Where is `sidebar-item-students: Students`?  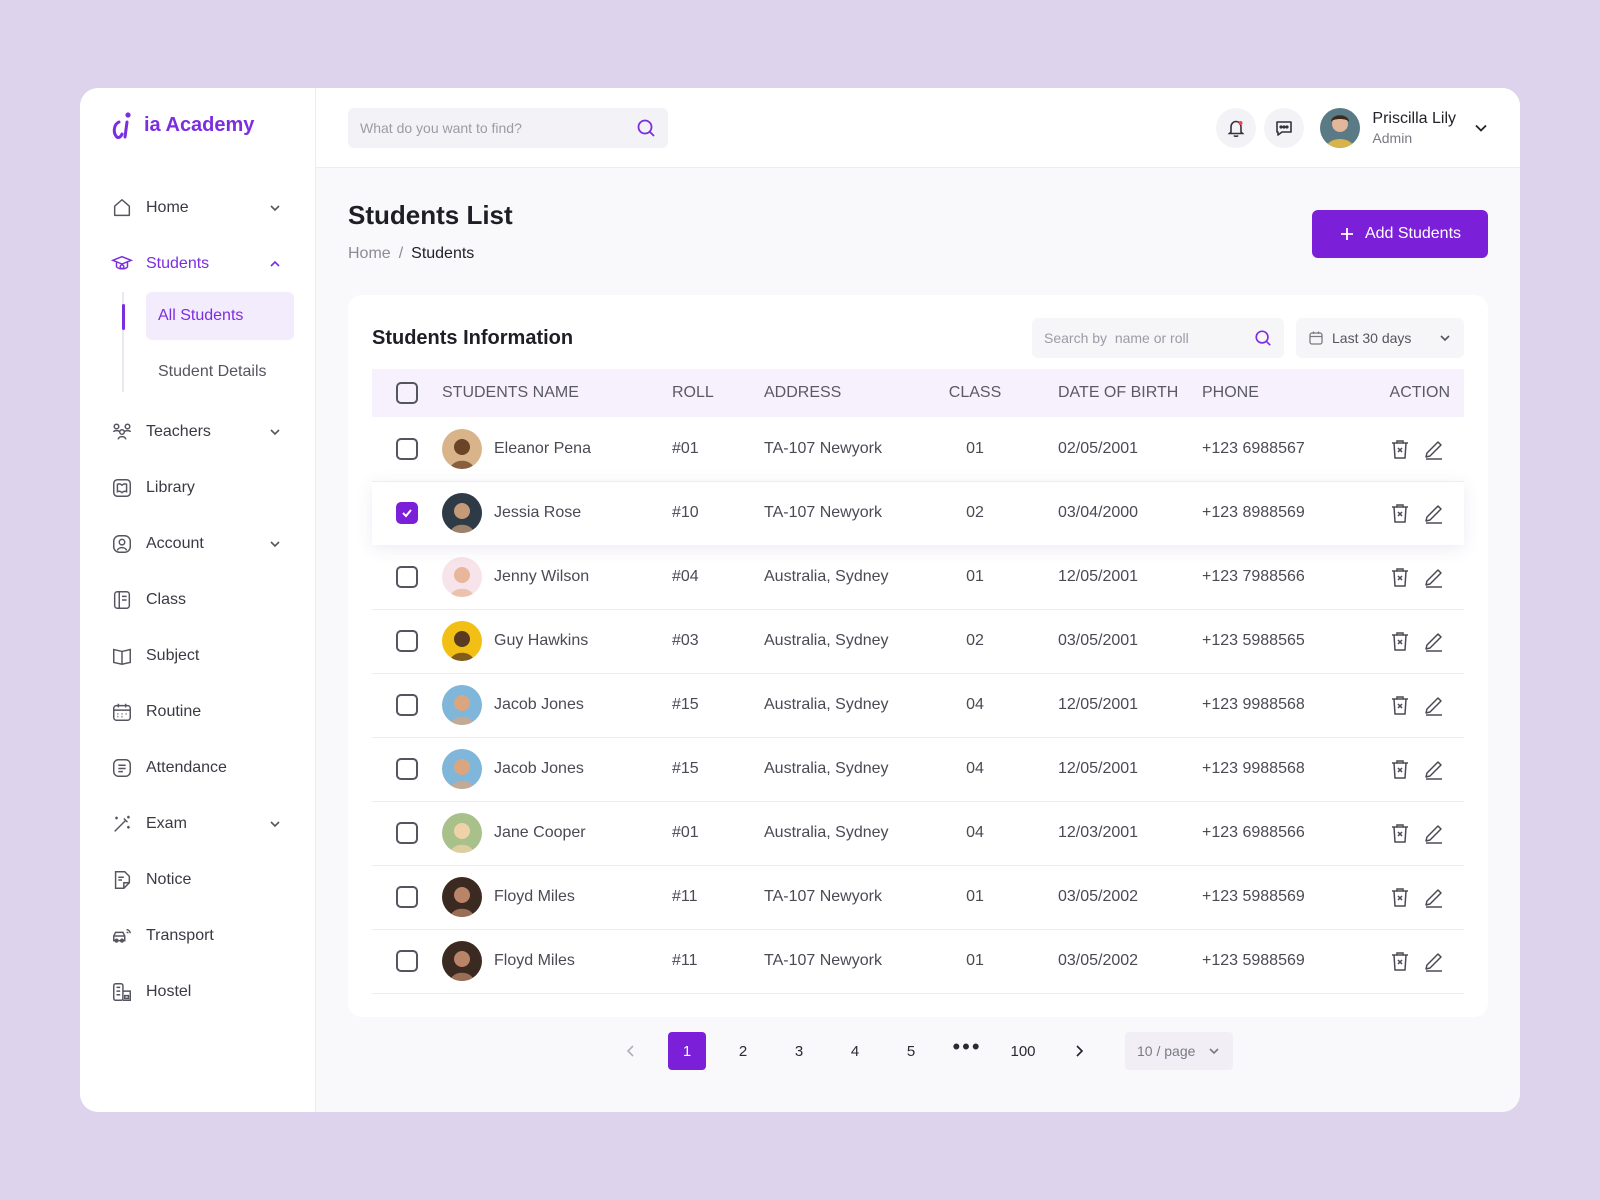 sidebar-item-students: Students is located at coordinates (196, 264).